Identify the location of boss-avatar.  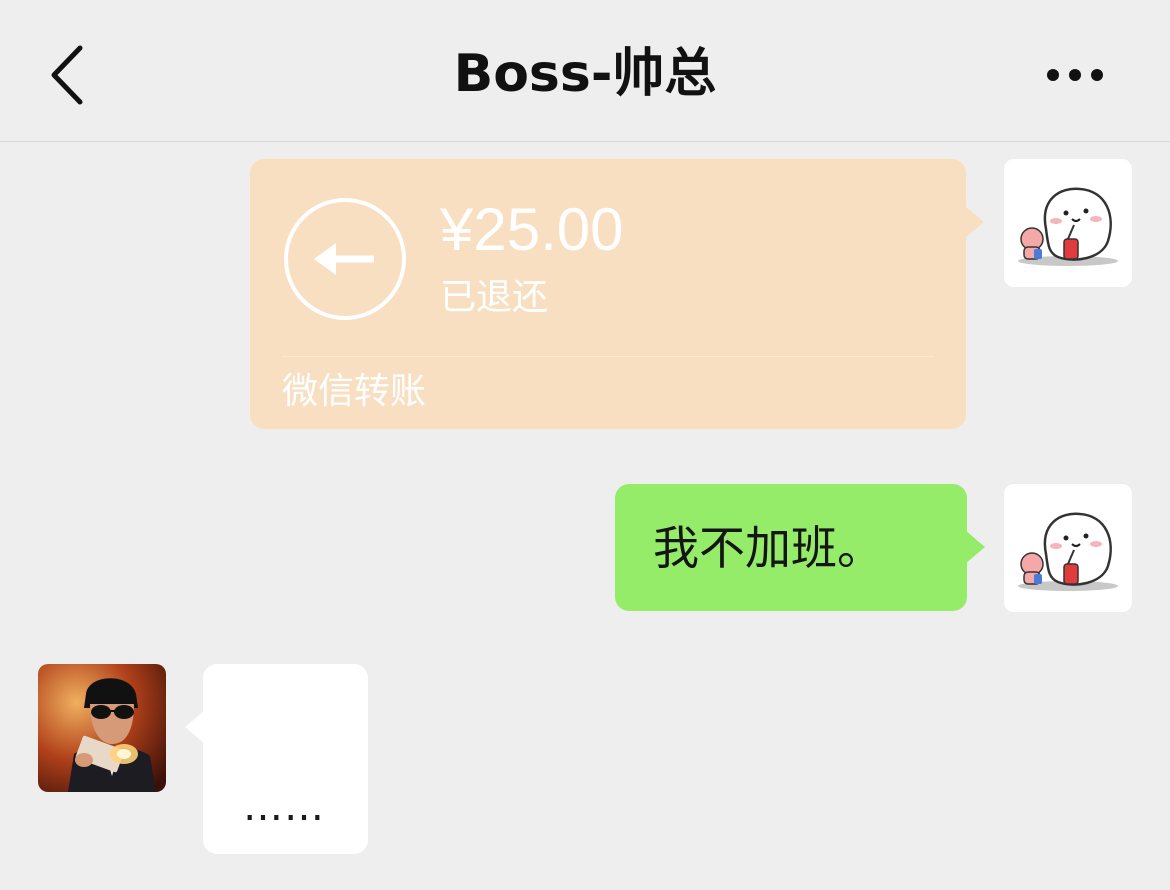
(102, 728).